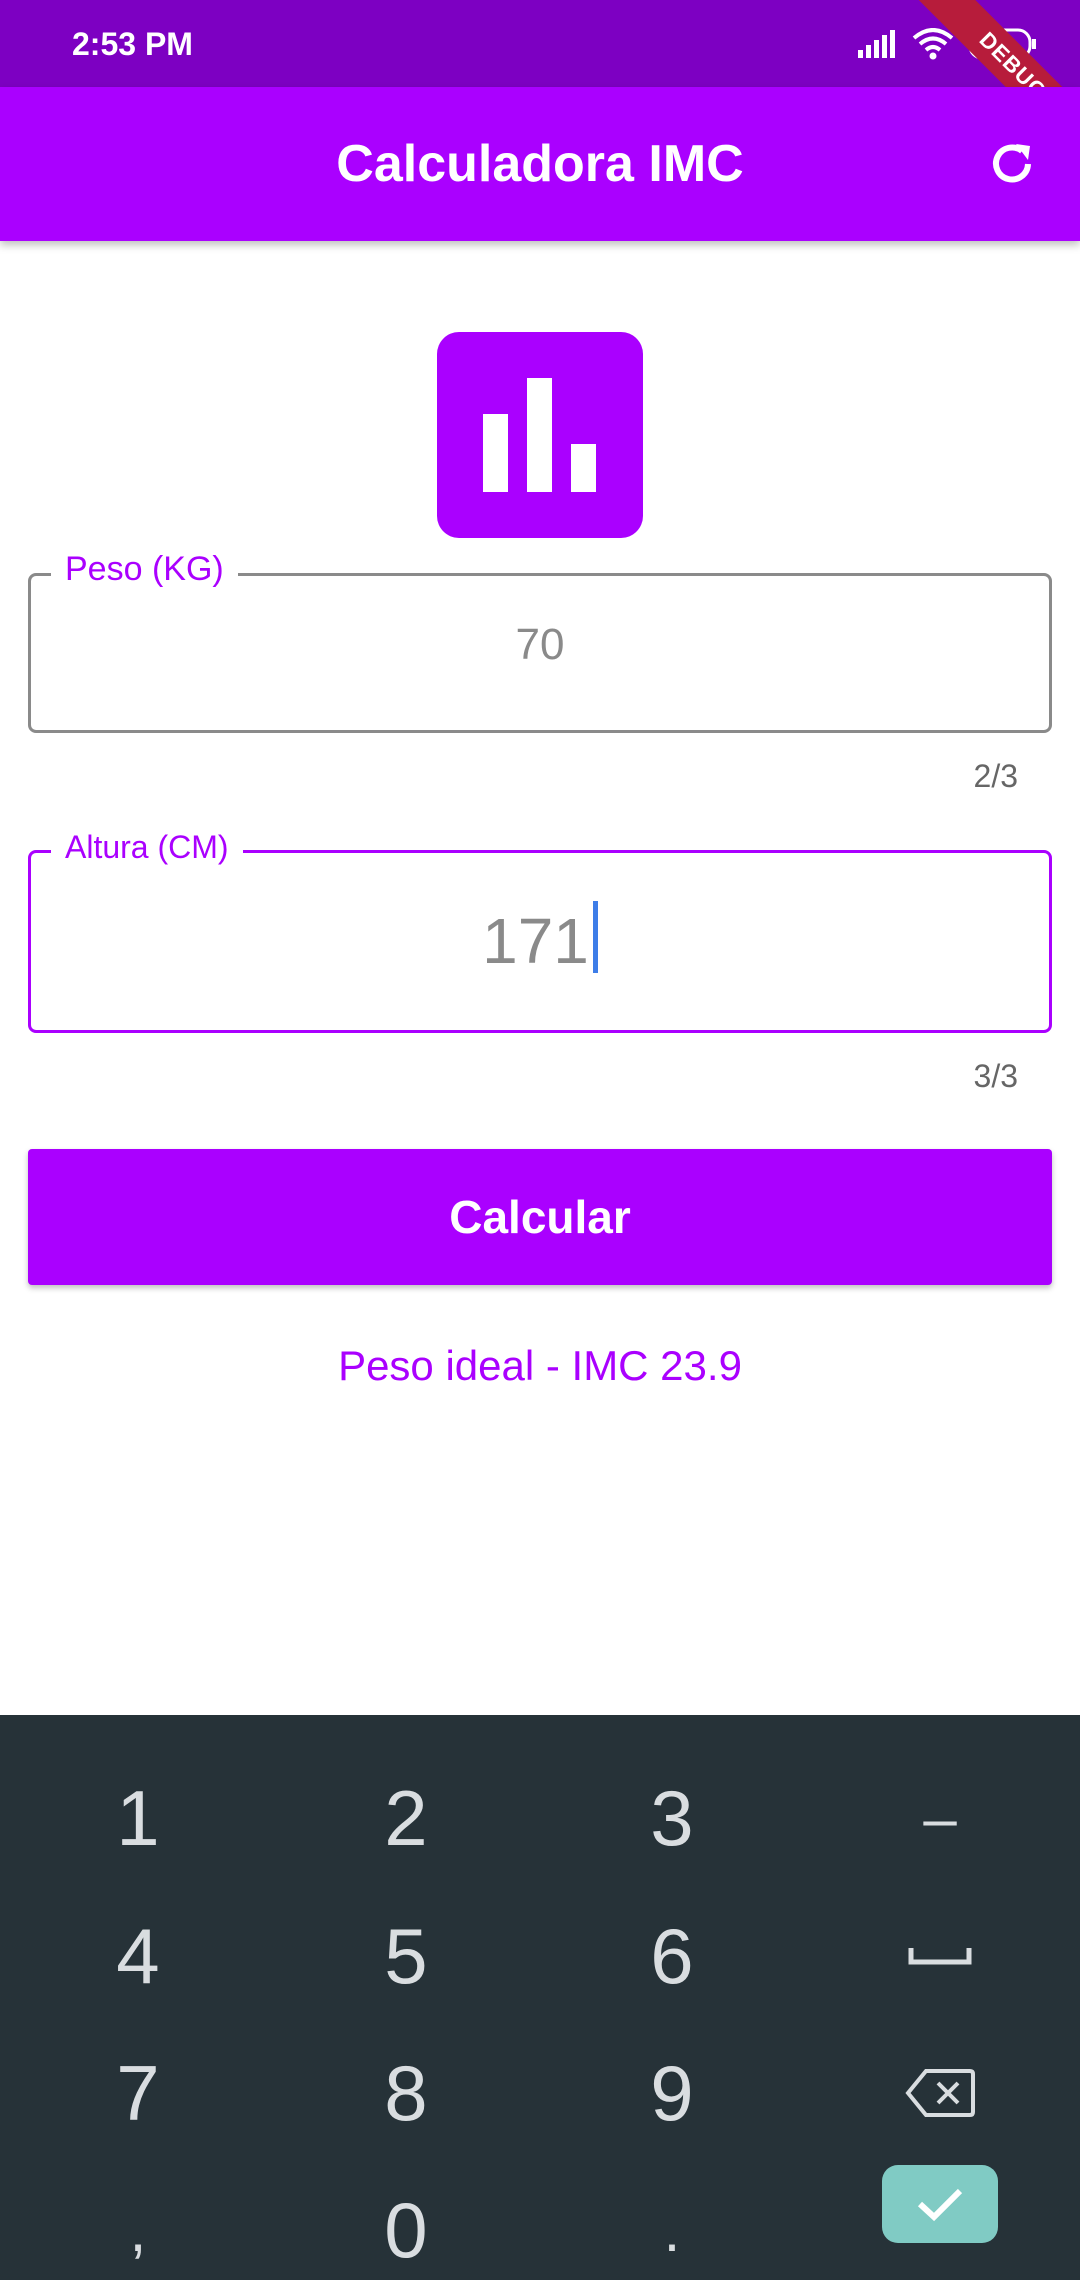 This screenshot has height=2280, width=1080. What do you see at coordinates (138, 1818) in the screenshot?
I see `key-1: 1` at bounding box center [138, 1818].